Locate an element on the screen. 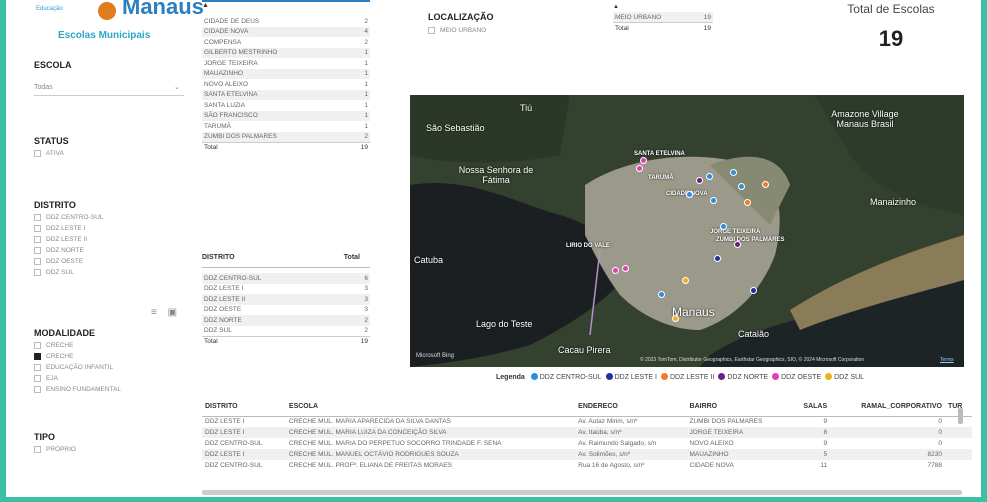 The height and width of the screenshot is (502, 987). table-row: DDZ OESTE 3 is located at coordinates (286, 310).